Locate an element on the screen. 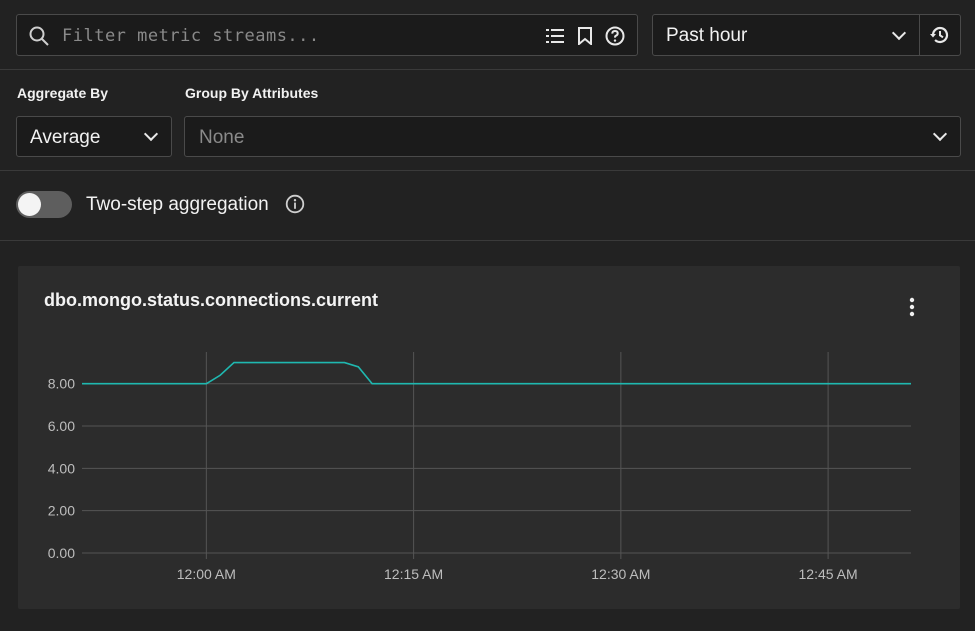 Image resolution: width=975 pixels, height=631 pixels. x-tick-label: 12:00 AM is located at coordinates (206, 574).